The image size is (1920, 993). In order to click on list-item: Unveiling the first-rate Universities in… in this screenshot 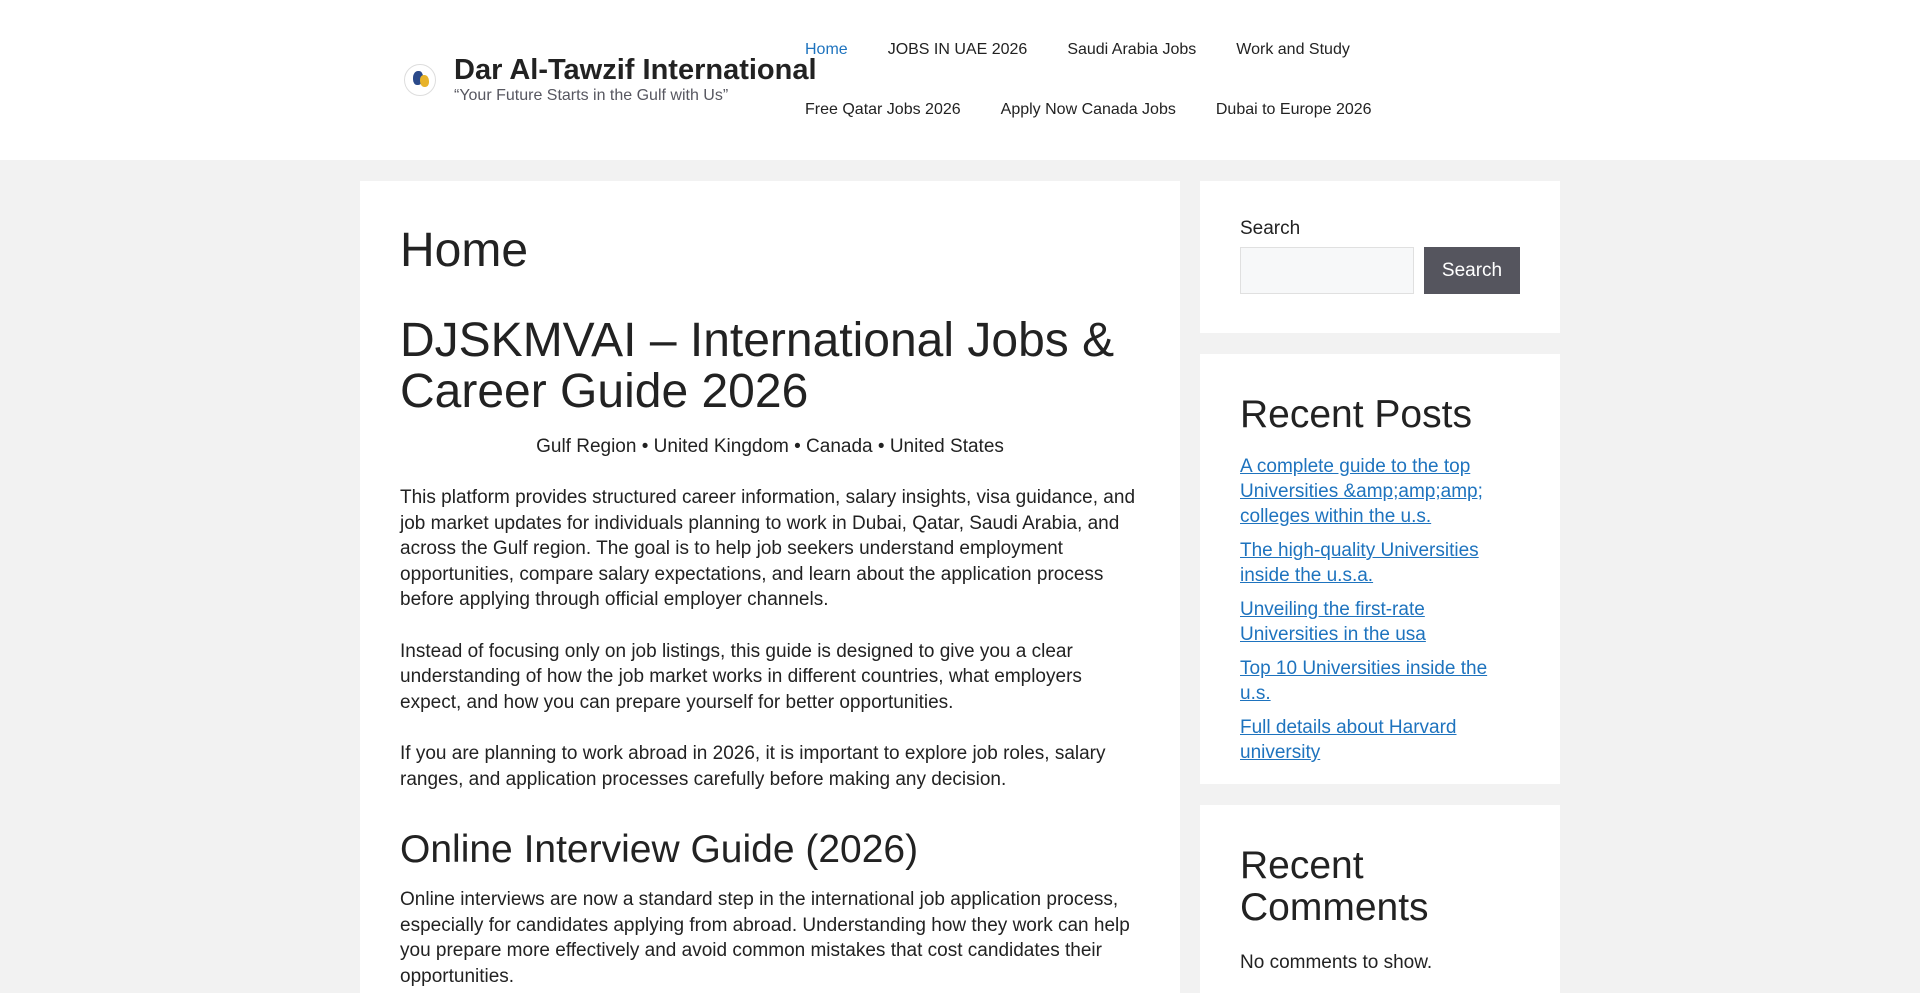, I will do `click(1380, 622)`.